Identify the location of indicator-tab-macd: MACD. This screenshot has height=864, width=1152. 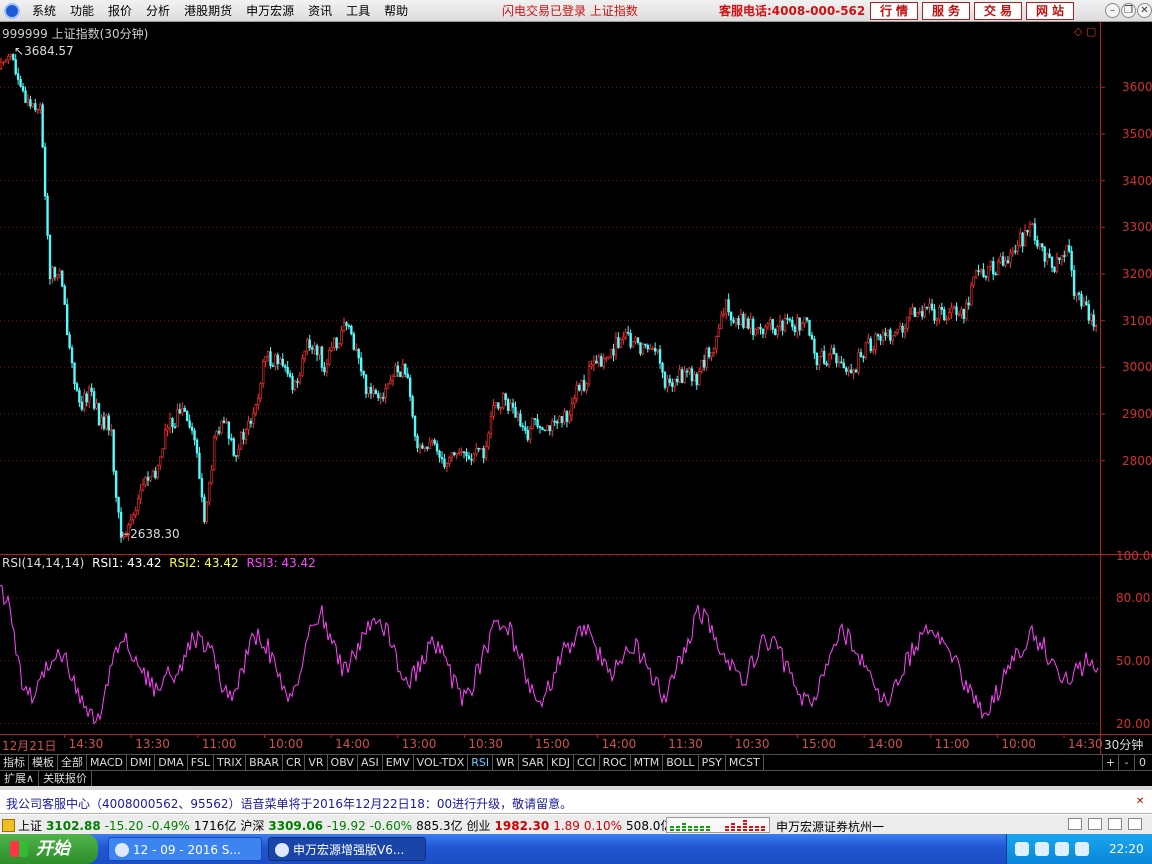
(107, 762).